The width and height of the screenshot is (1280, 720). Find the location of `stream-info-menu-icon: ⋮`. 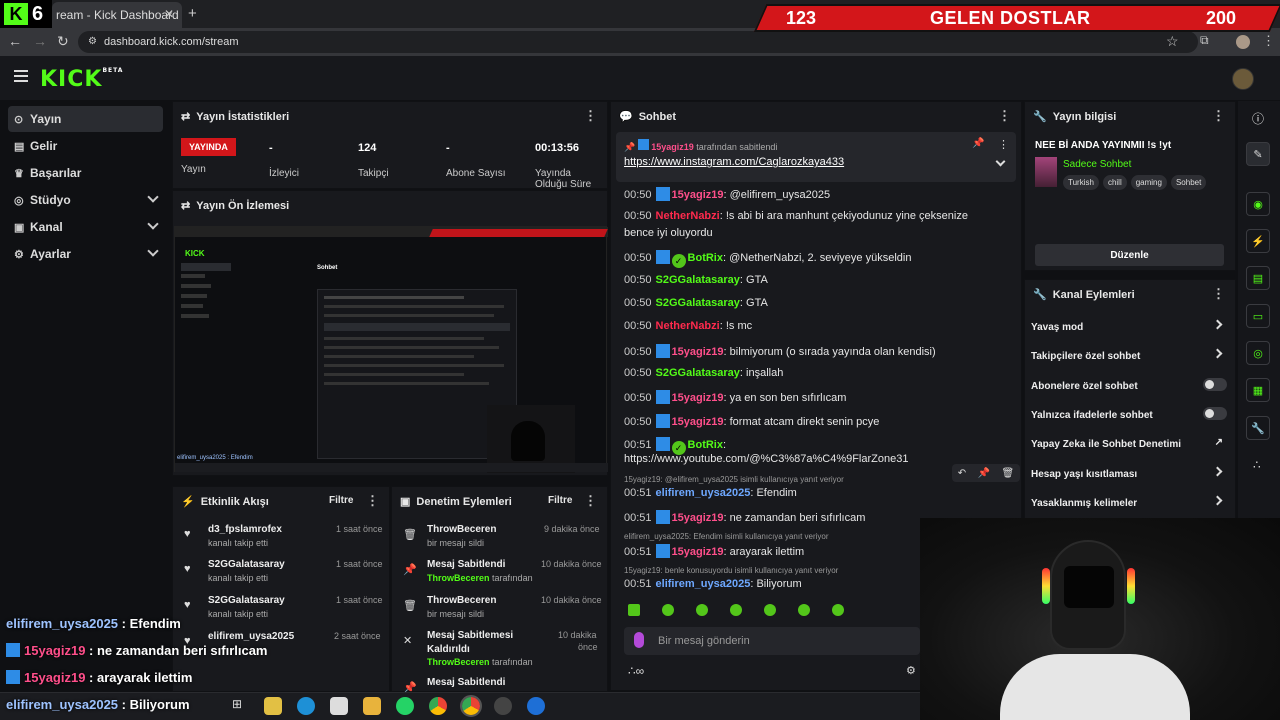

stream-info-menu-icon: ⋮ is located at coordinates (1218, 116).